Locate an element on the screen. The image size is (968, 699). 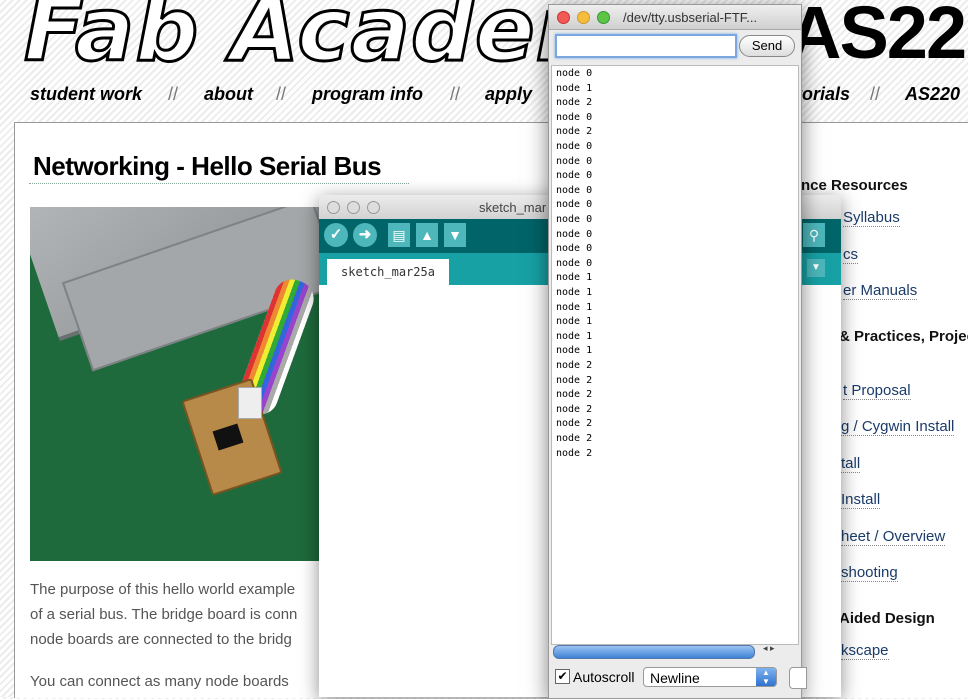
tab-sketch: sketch_mar25a is located at coordinates (388, 272).